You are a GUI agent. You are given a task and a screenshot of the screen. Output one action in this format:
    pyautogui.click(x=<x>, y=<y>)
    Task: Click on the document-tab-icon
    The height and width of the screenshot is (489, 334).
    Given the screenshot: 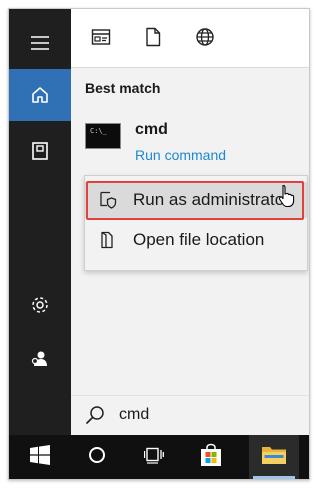 What is the action you would take?
    pyautogui.click(x=153, y=39)
    